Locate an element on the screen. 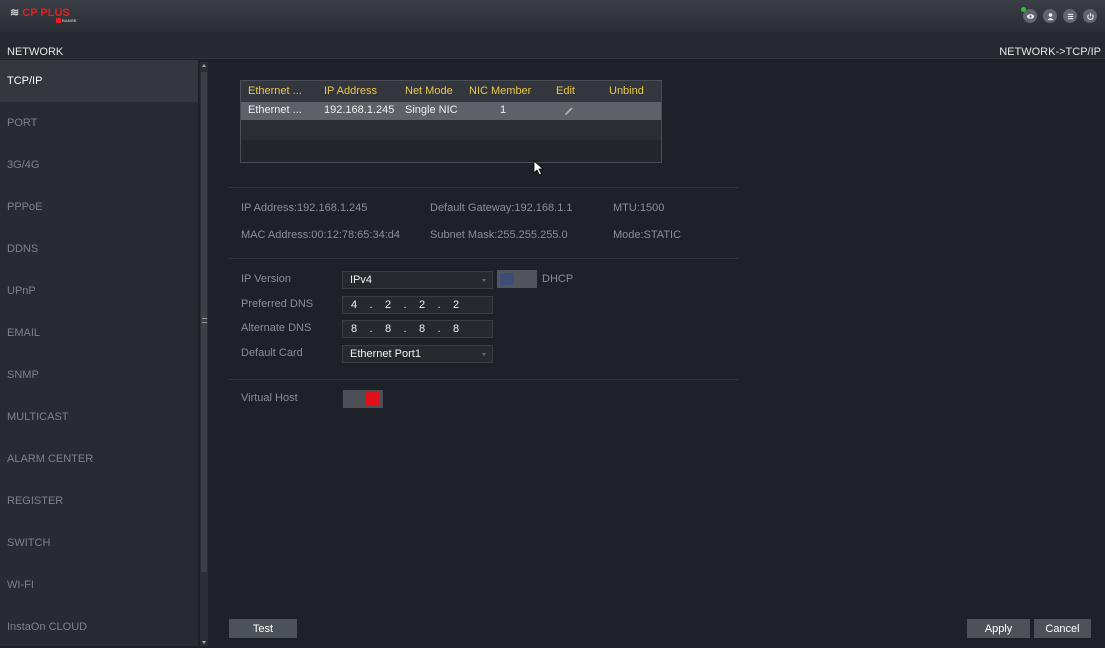 The image size is (1105, 648). sidebar-item-tcpip: TCP/IP is located at coordinates (99, 81).